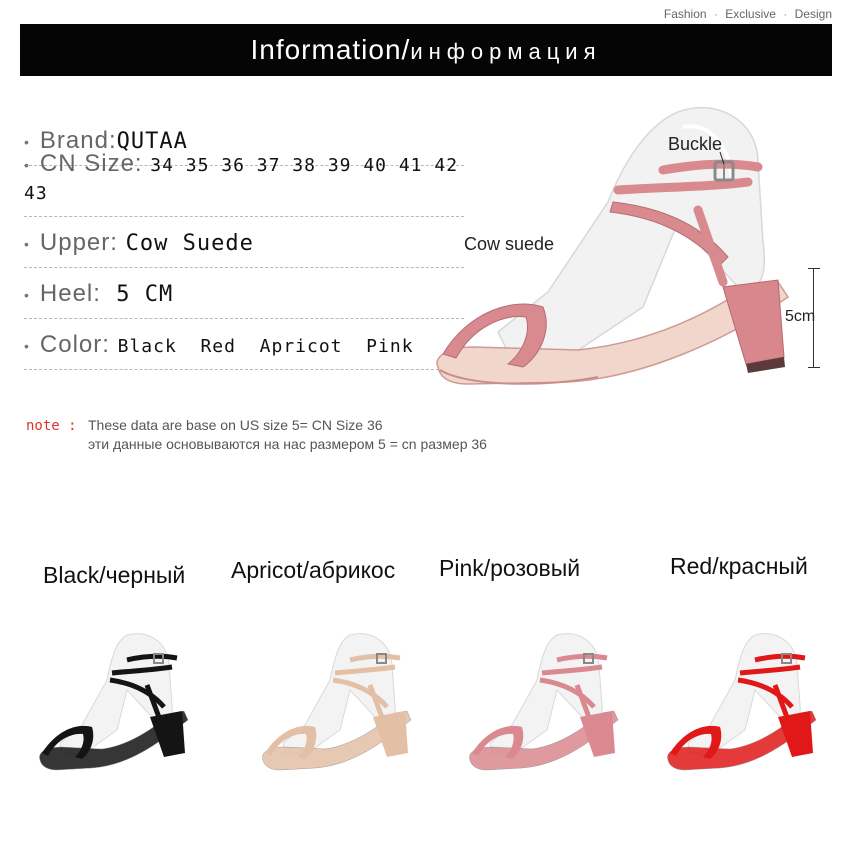 The width and height of the screenshot is (850, 850). Describe the element at coordinates (189, 243) in the screenshot. I see `spec-value: Cow Suede` at that location.